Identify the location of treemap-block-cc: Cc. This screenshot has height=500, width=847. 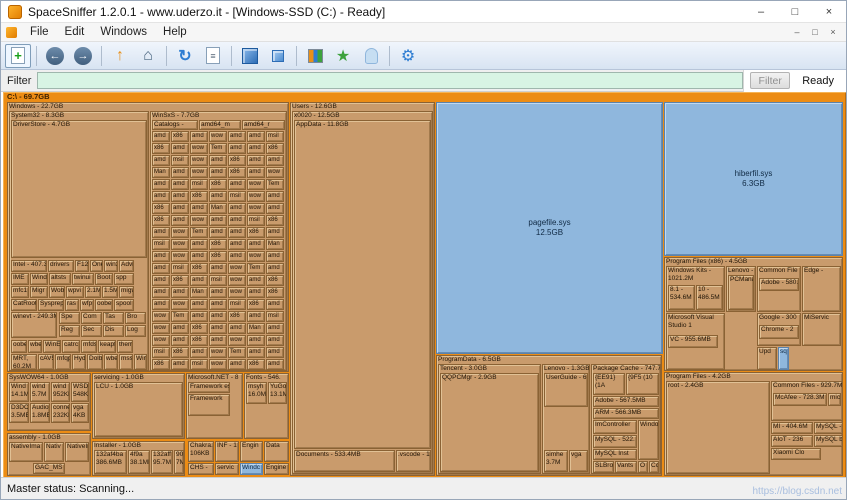
(654, 467).